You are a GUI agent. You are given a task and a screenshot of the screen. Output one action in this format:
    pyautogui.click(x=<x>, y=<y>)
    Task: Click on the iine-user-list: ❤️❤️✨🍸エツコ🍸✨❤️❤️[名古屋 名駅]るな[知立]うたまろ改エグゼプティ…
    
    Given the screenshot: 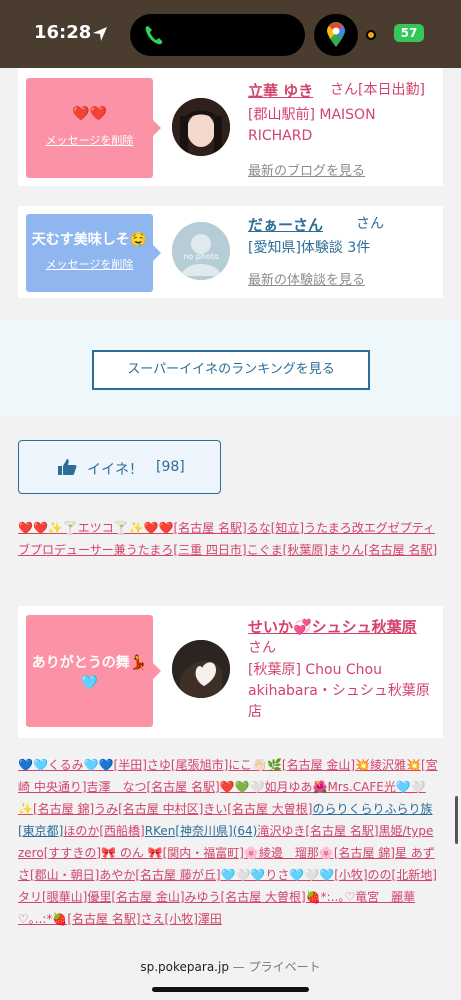 What is the action you would take?
    pyautogui.click(x=230, y=539)
    